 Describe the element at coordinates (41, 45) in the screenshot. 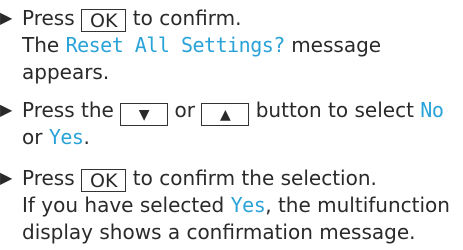

I see `text: The` at that location.